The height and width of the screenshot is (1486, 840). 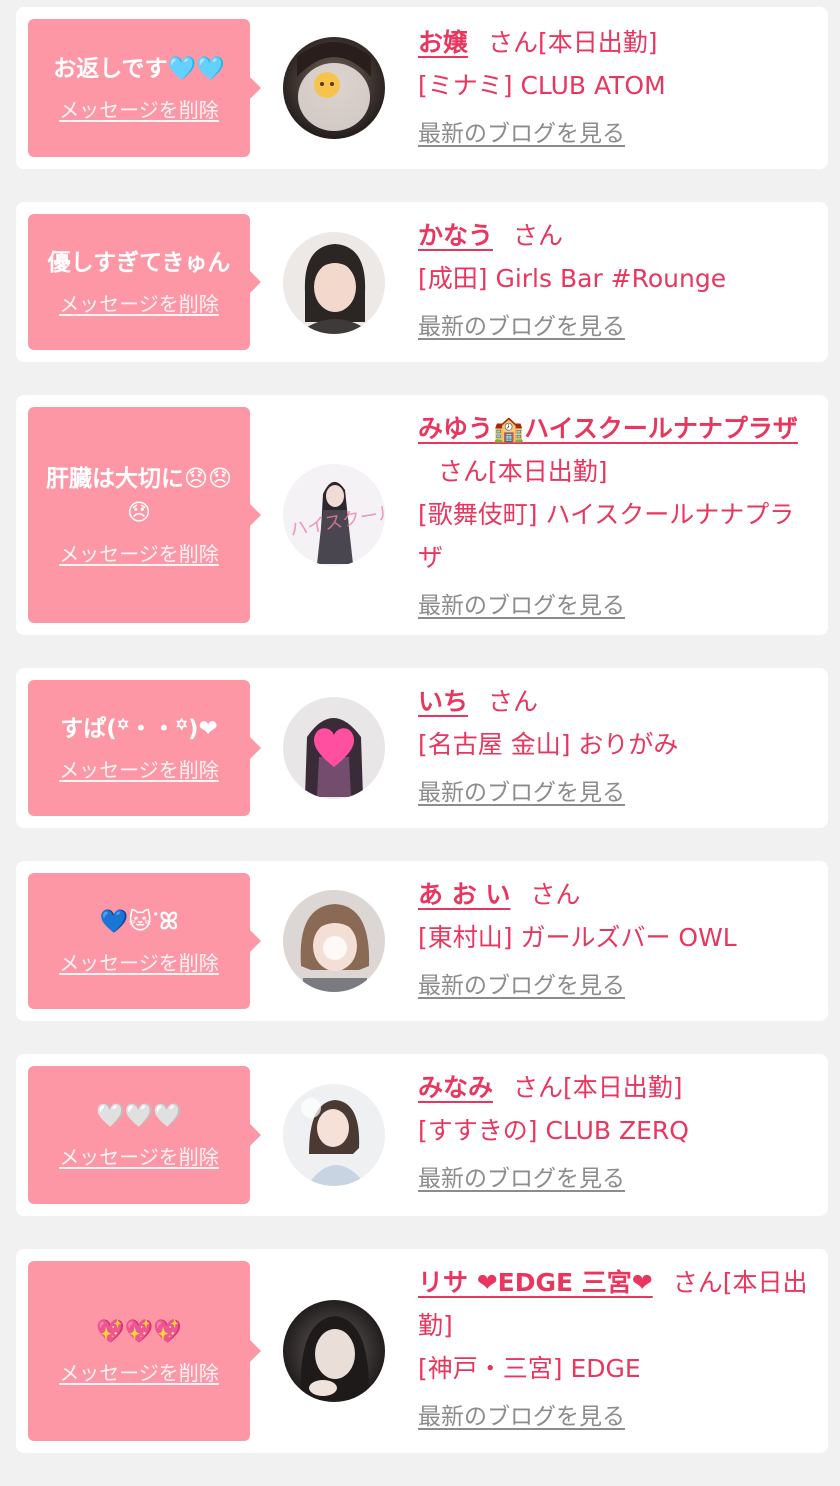 What do you see at coordinates (443, 701) in the screenshot?
I see `sender-name-link: いち` at bounding box center [443, 701].